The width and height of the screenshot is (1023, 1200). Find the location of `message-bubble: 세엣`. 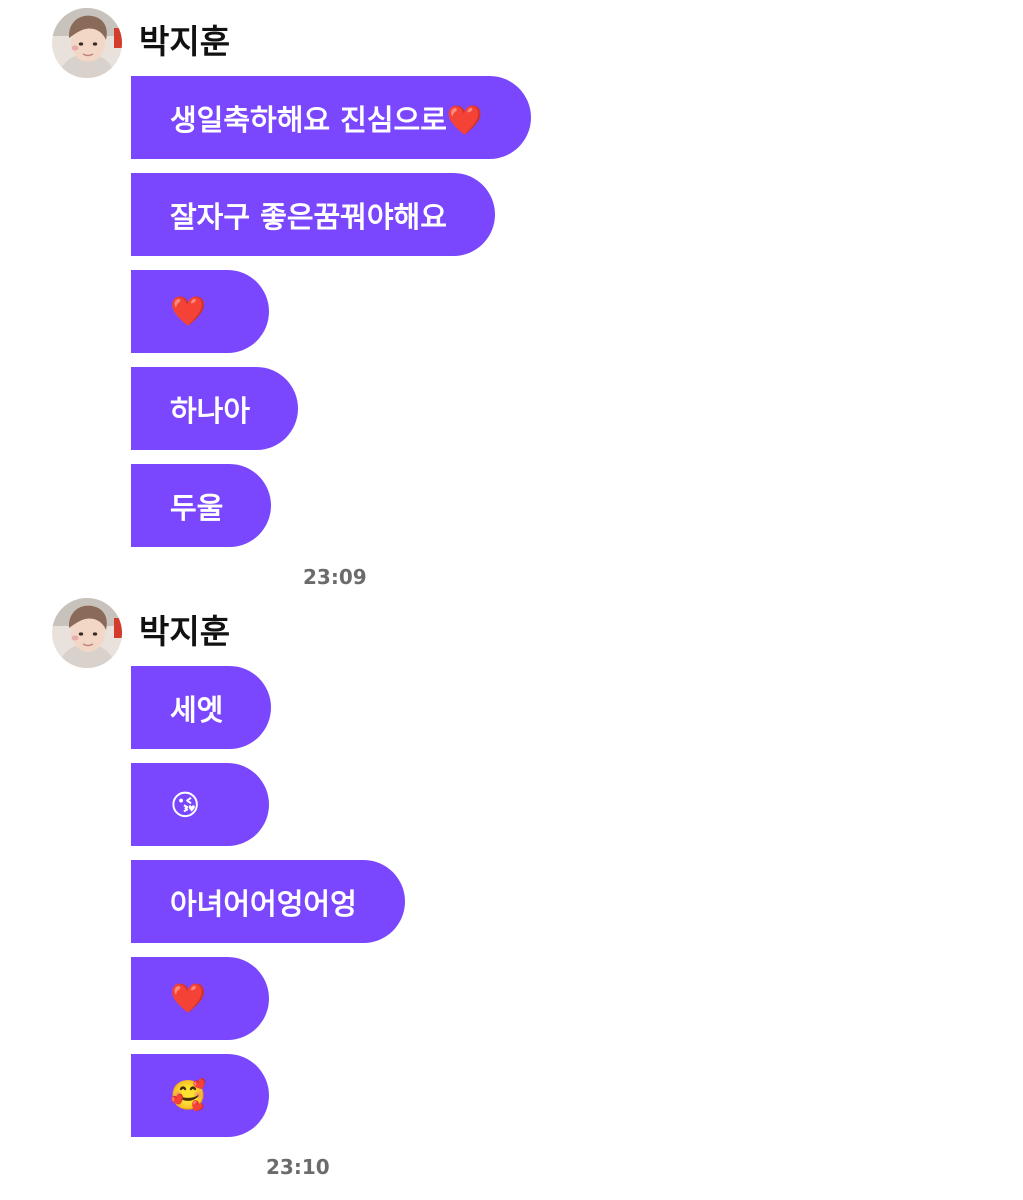

message-bubble: 세엣 is located at coordinates (201, 707).